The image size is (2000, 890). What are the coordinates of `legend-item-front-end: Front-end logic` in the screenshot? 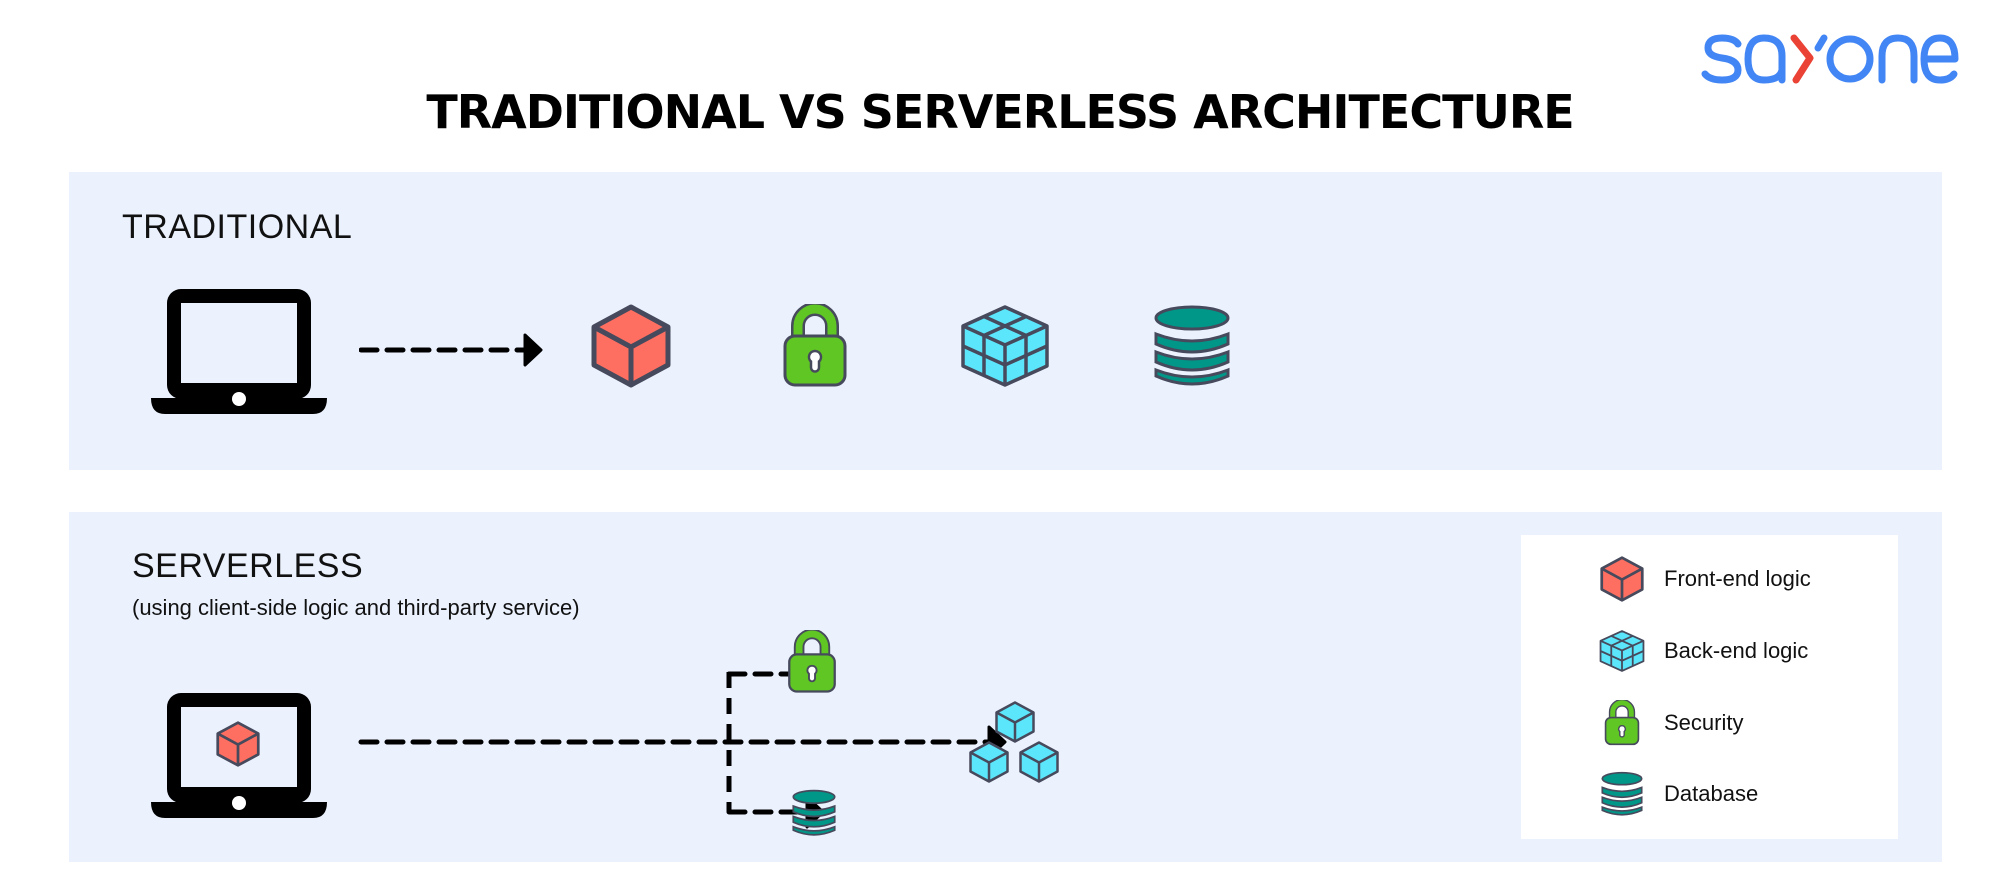 It's located at (1705, 579).